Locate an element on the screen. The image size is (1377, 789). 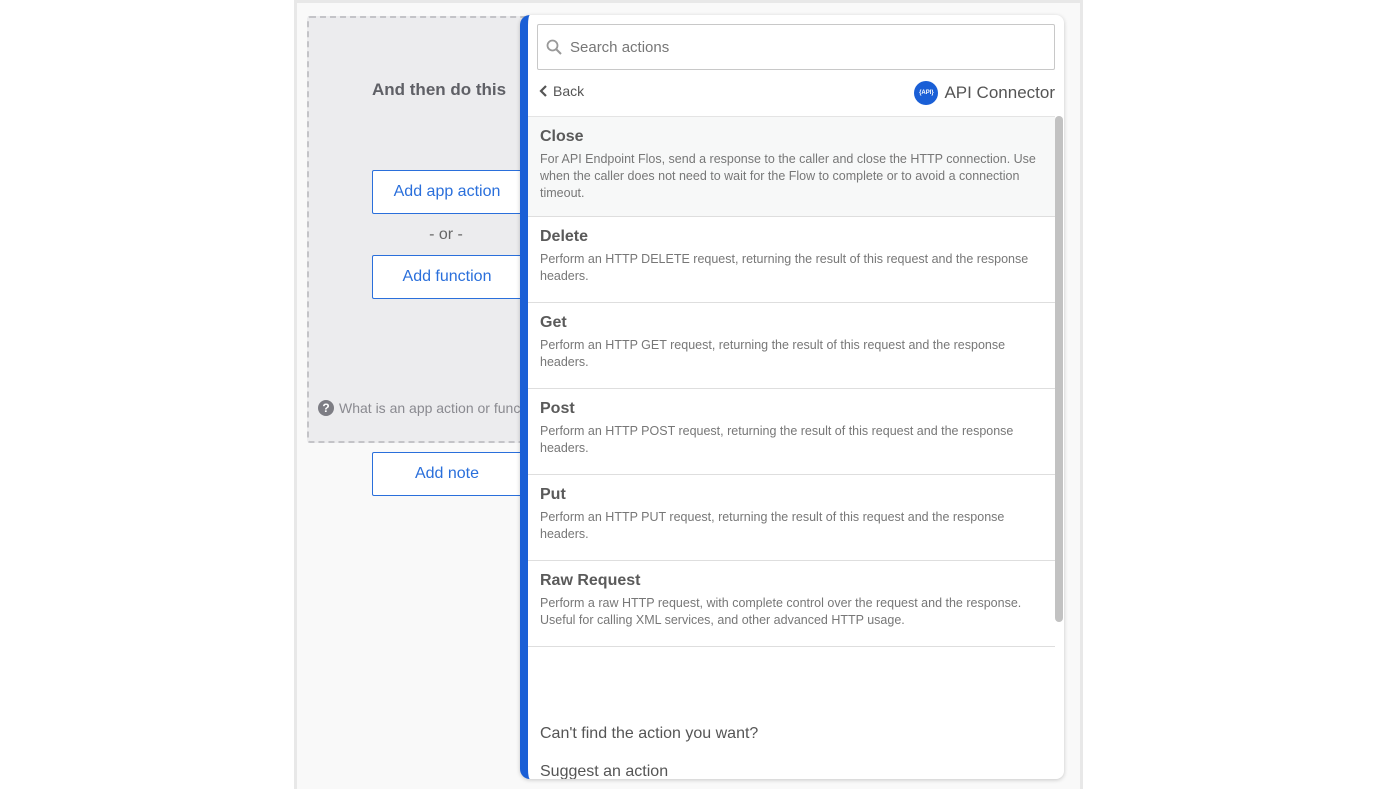
api-connector-logo-icon: {API} is located at coordinates (926, 93).